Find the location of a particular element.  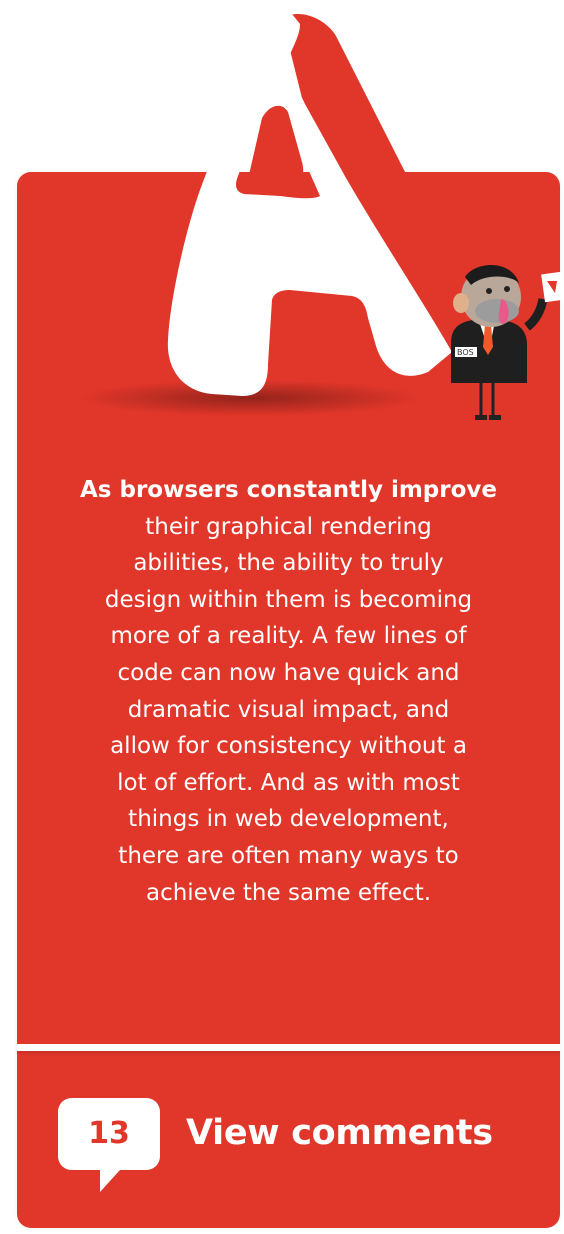

intro-line: more of a reality. A few lines of is located at coordinates (288, 636).